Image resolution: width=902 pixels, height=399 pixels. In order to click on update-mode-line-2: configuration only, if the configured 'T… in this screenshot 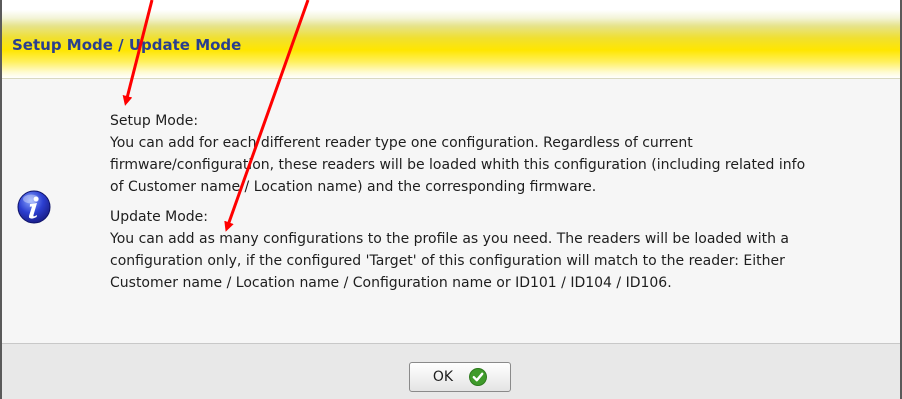, I will do `click(447, 261)`.